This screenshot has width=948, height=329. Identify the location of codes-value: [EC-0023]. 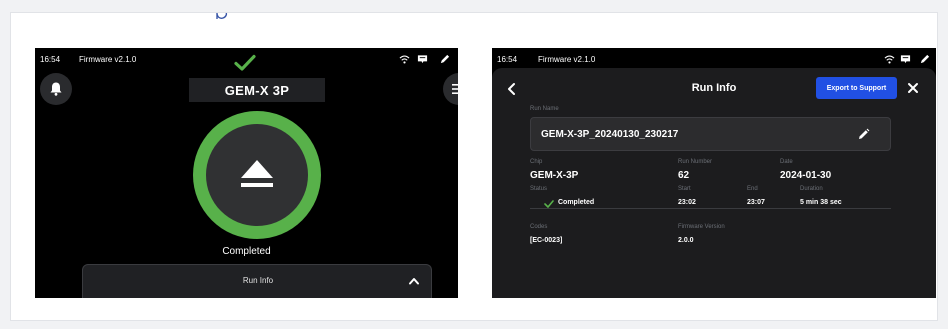
(546, 240).